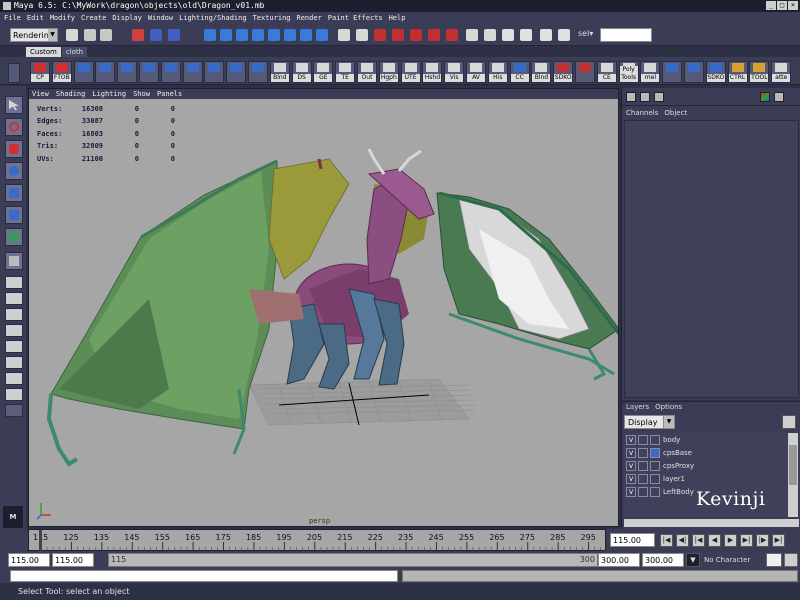  Describe the element at coordinates (675, 113) in the screenshot. I see `channel-box-menu-object: Object` at that location.